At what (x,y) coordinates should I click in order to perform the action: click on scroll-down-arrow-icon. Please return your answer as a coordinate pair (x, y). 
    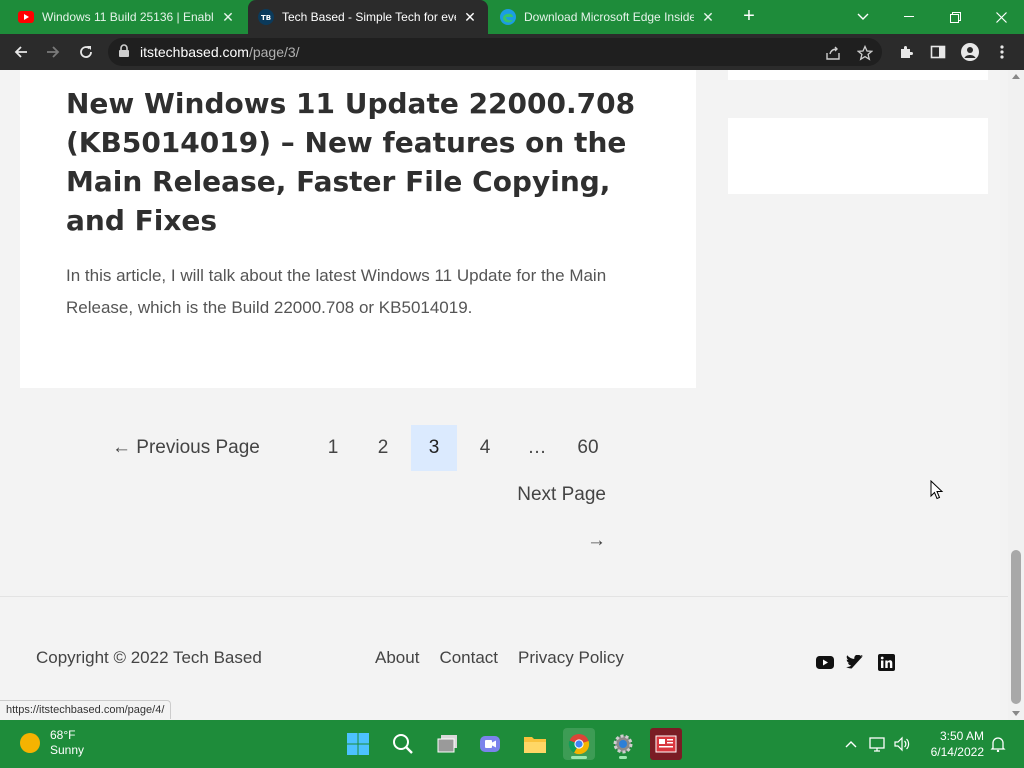
    Looking at the image, I should click on (1016, 713).